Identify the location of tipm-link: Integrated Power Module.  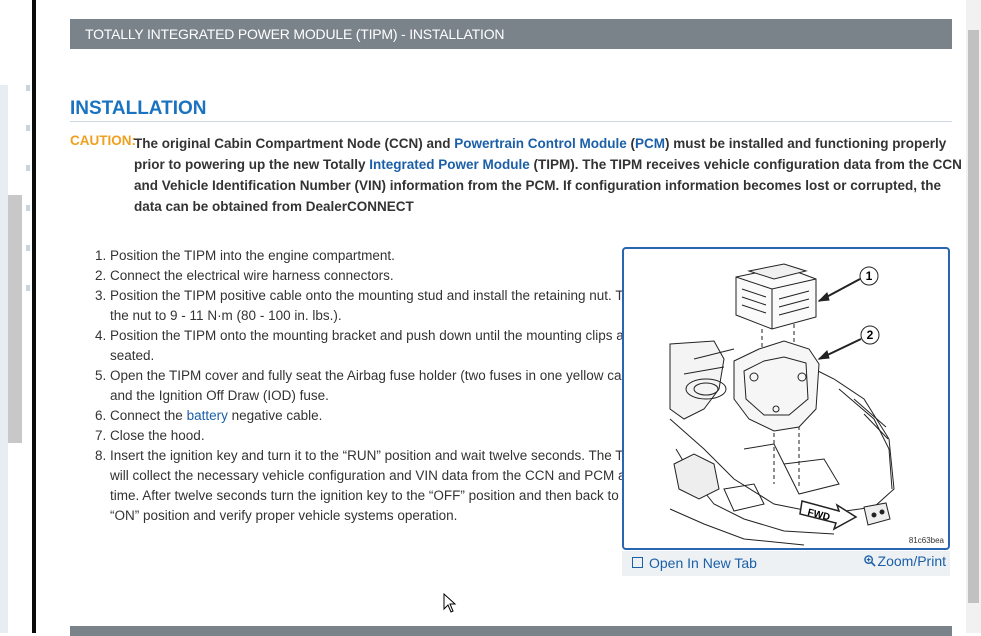
(449, 164).